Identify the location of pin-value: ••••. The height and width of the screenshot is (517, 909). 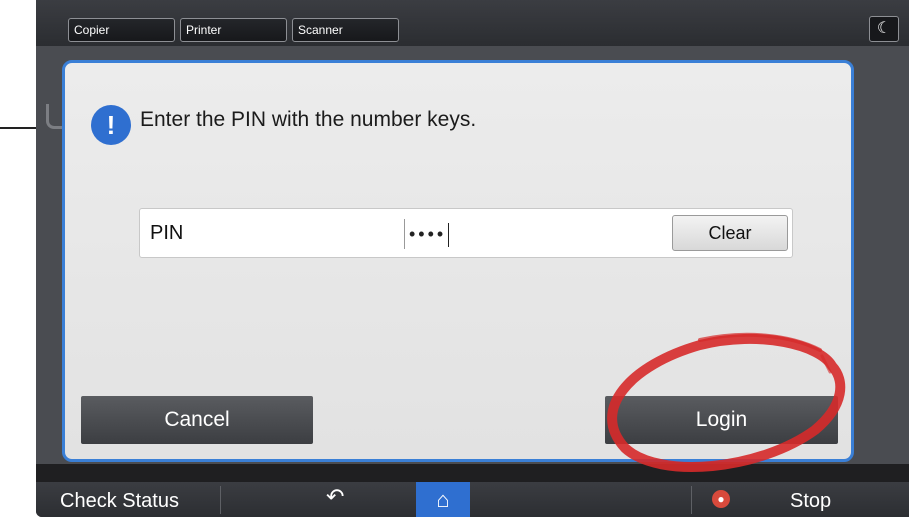
(428, 234).